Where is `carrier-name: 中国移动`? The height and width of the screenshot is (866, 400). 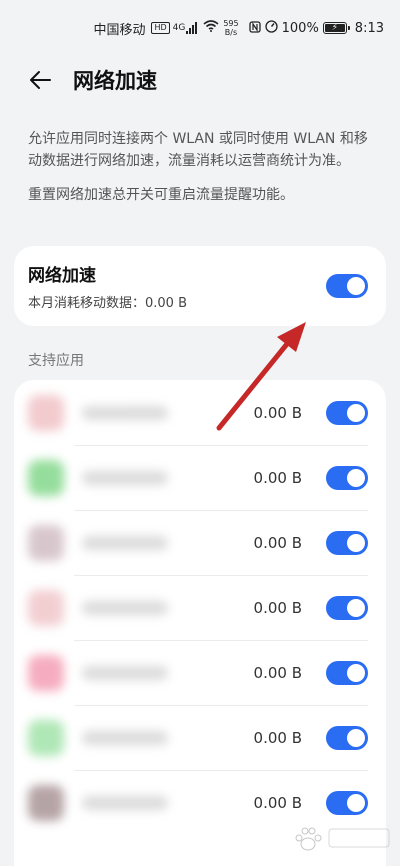 carrier-name: 中国移动 is located at coordinates (119, 30).